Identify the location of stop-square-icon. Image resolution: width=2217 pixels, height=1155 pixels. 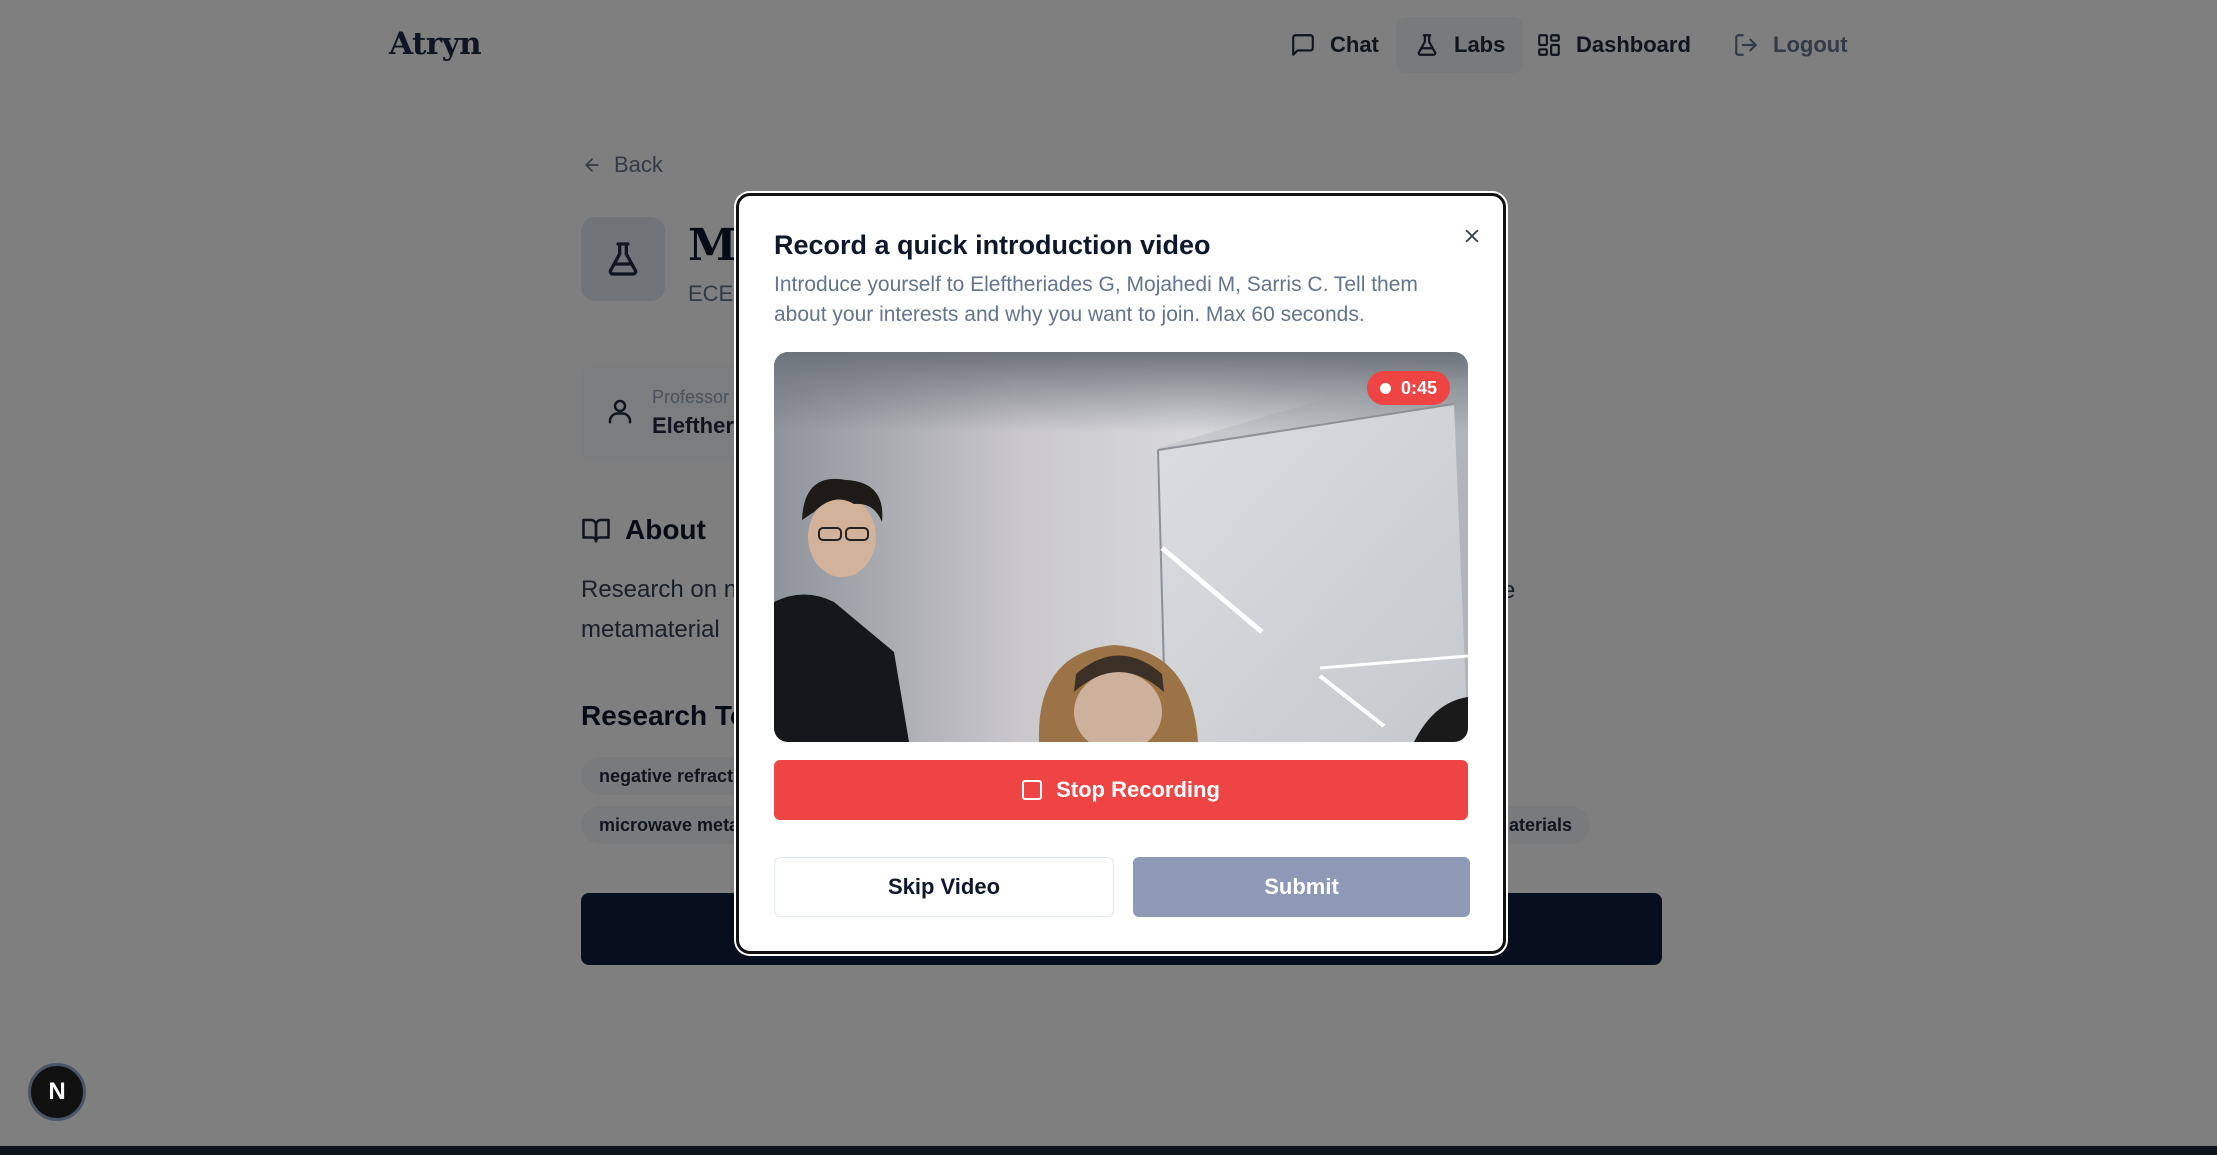
(1032, 790).